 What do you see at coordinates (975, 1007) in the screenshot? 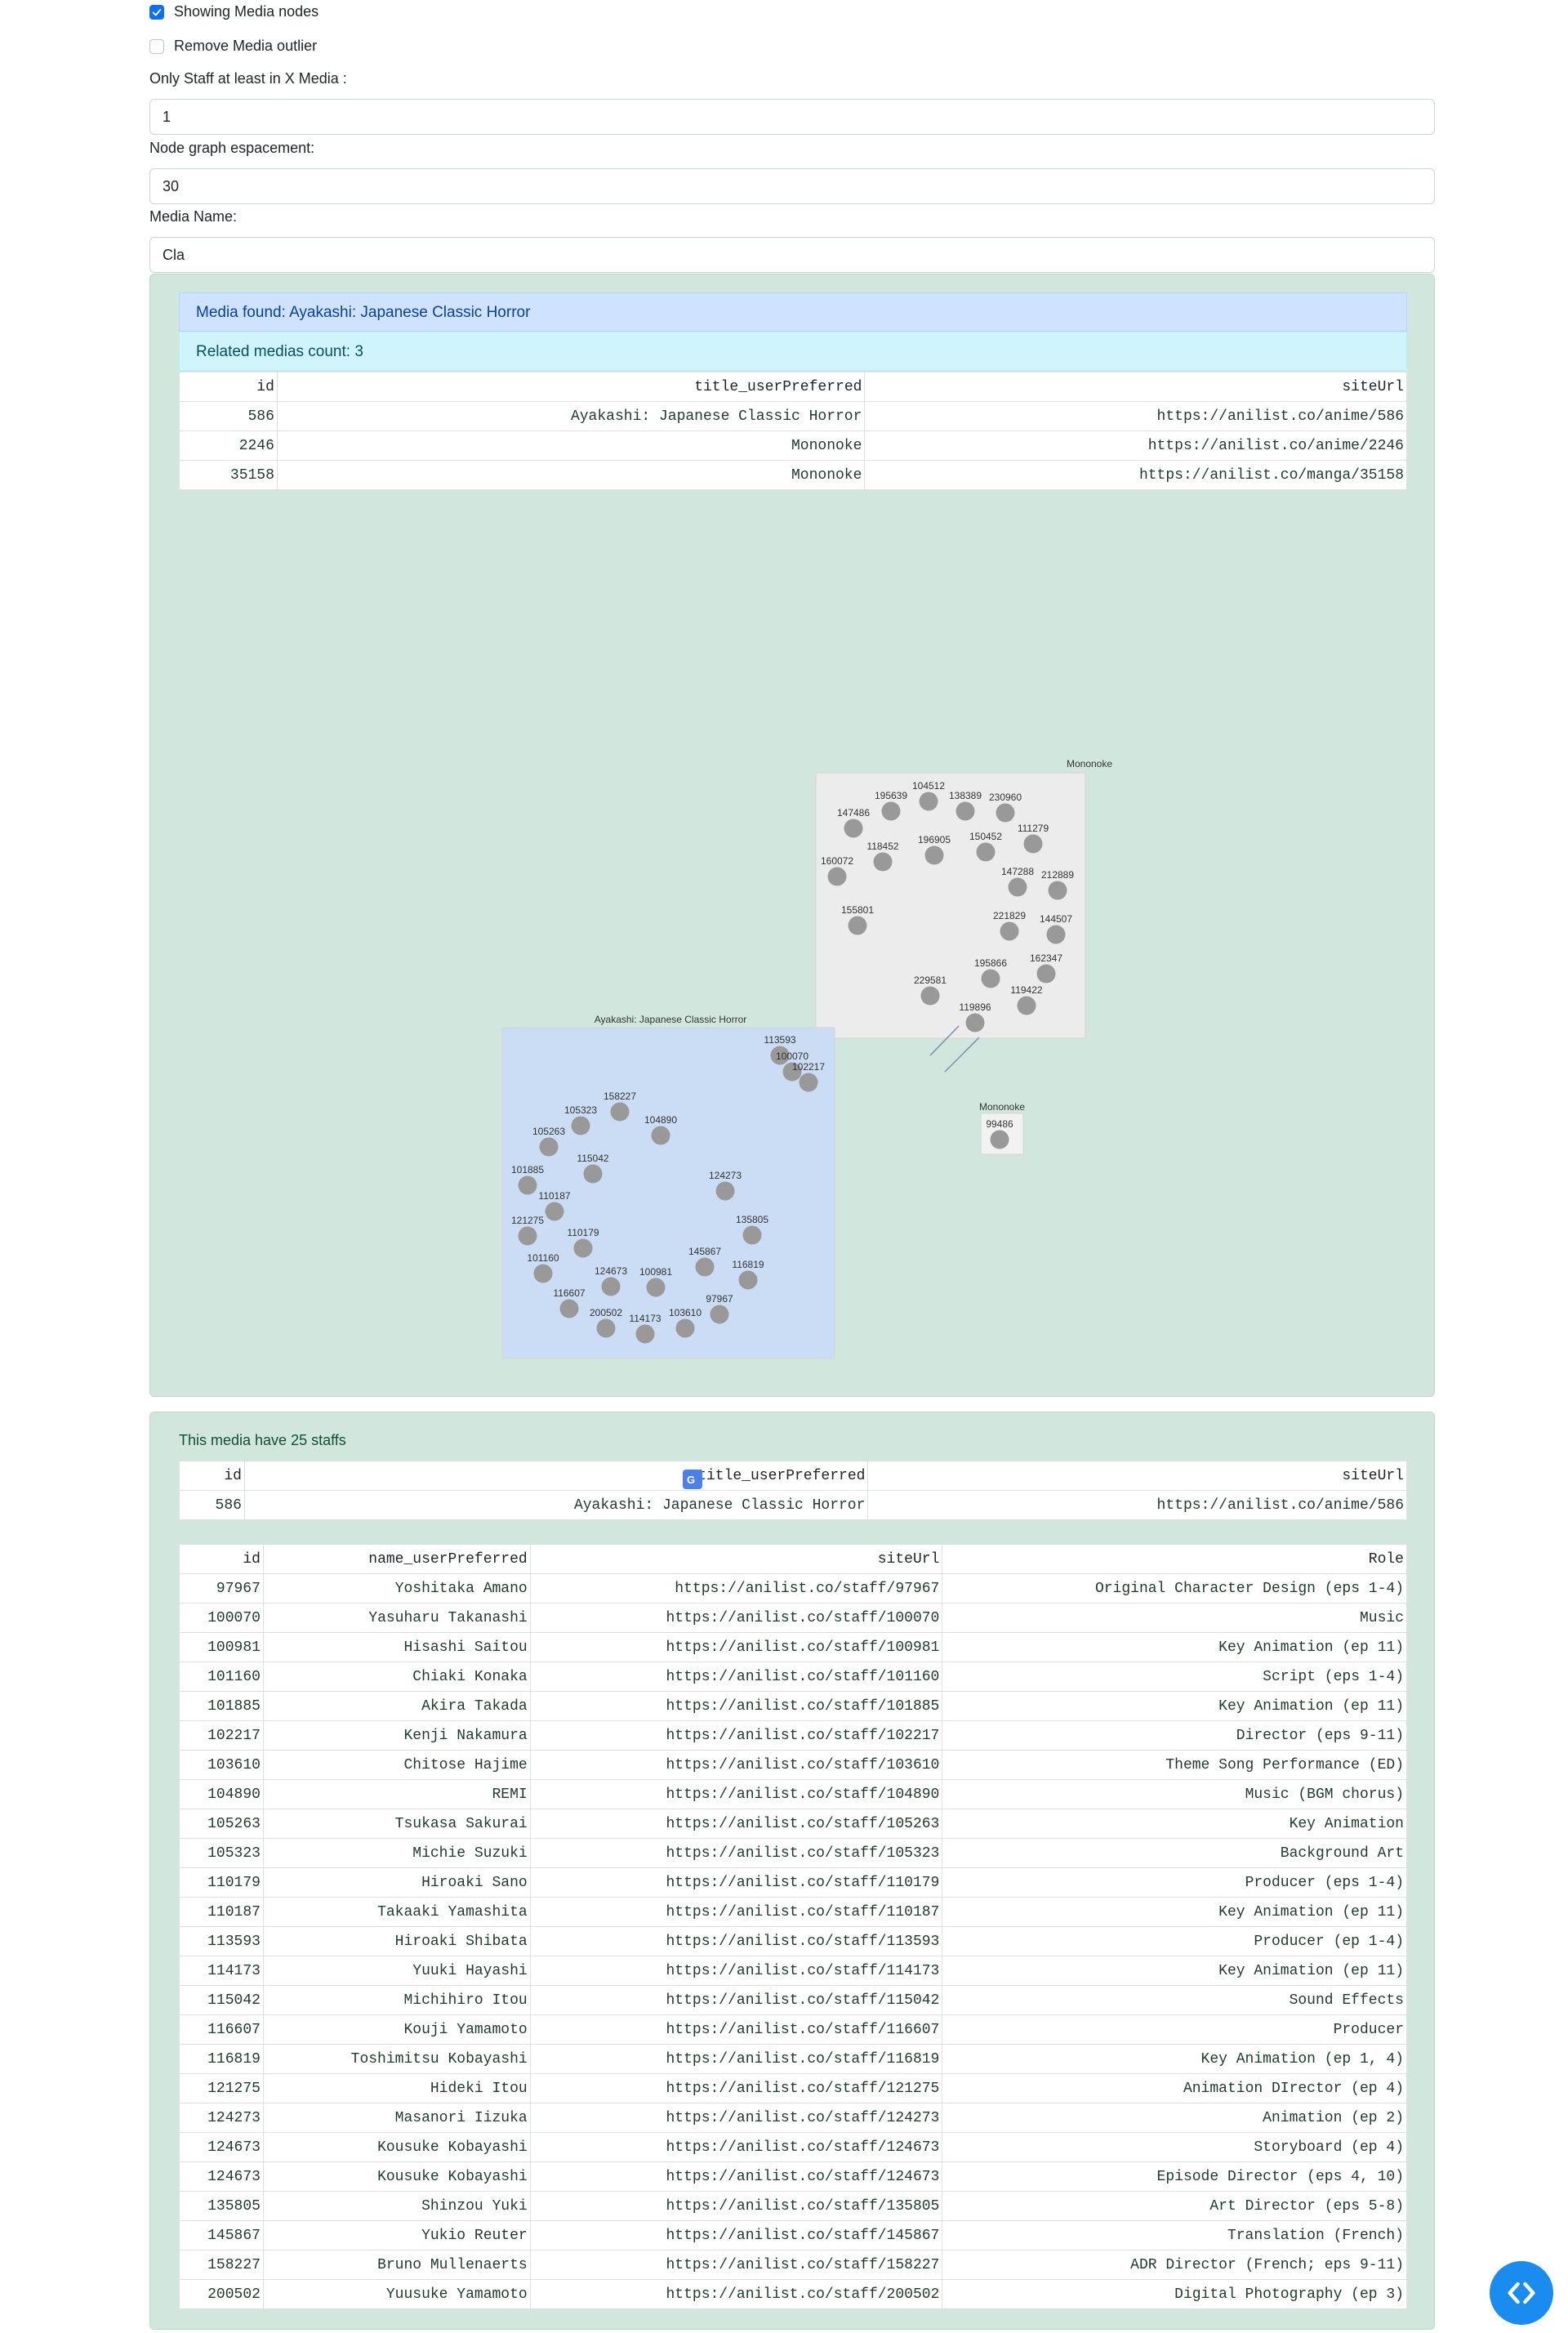
I see `staff-node-label: 119896` at bounding box center [975, 1007].